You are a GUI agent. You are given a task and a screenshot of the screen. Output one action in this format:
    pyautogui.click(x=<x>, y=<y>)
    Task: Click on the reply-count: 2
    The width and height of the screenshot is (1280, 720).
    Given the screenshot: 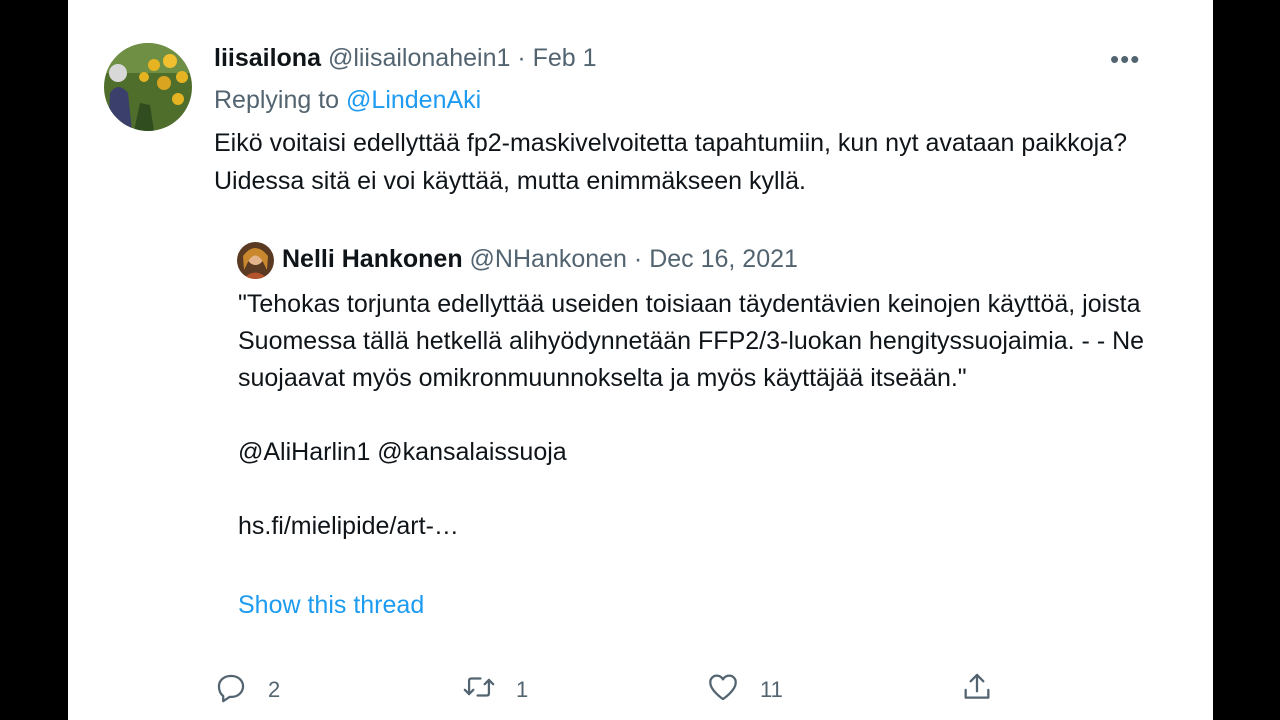 What is the action you would take?
    pyautogui.click(x=274, y=689)
    